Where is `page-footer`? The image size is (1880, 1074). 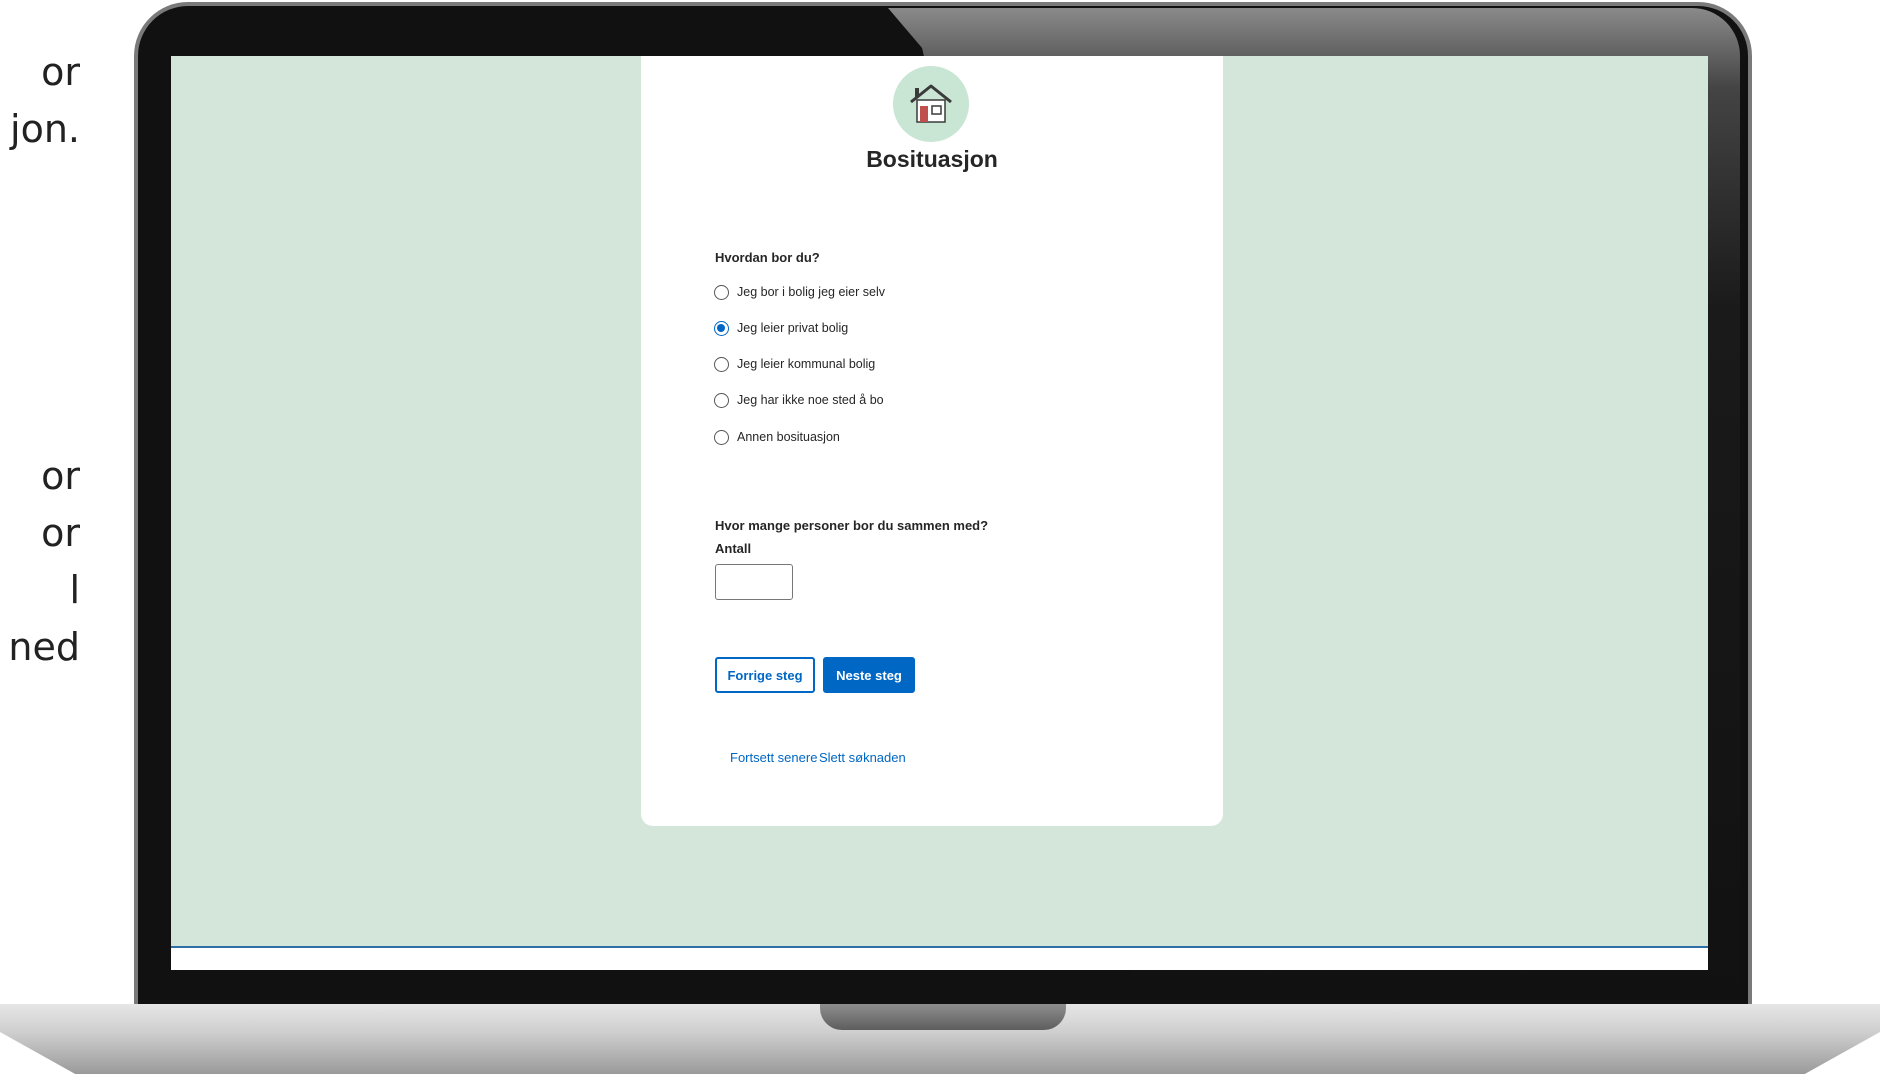
page-footer is located at coordinates (939, 958).